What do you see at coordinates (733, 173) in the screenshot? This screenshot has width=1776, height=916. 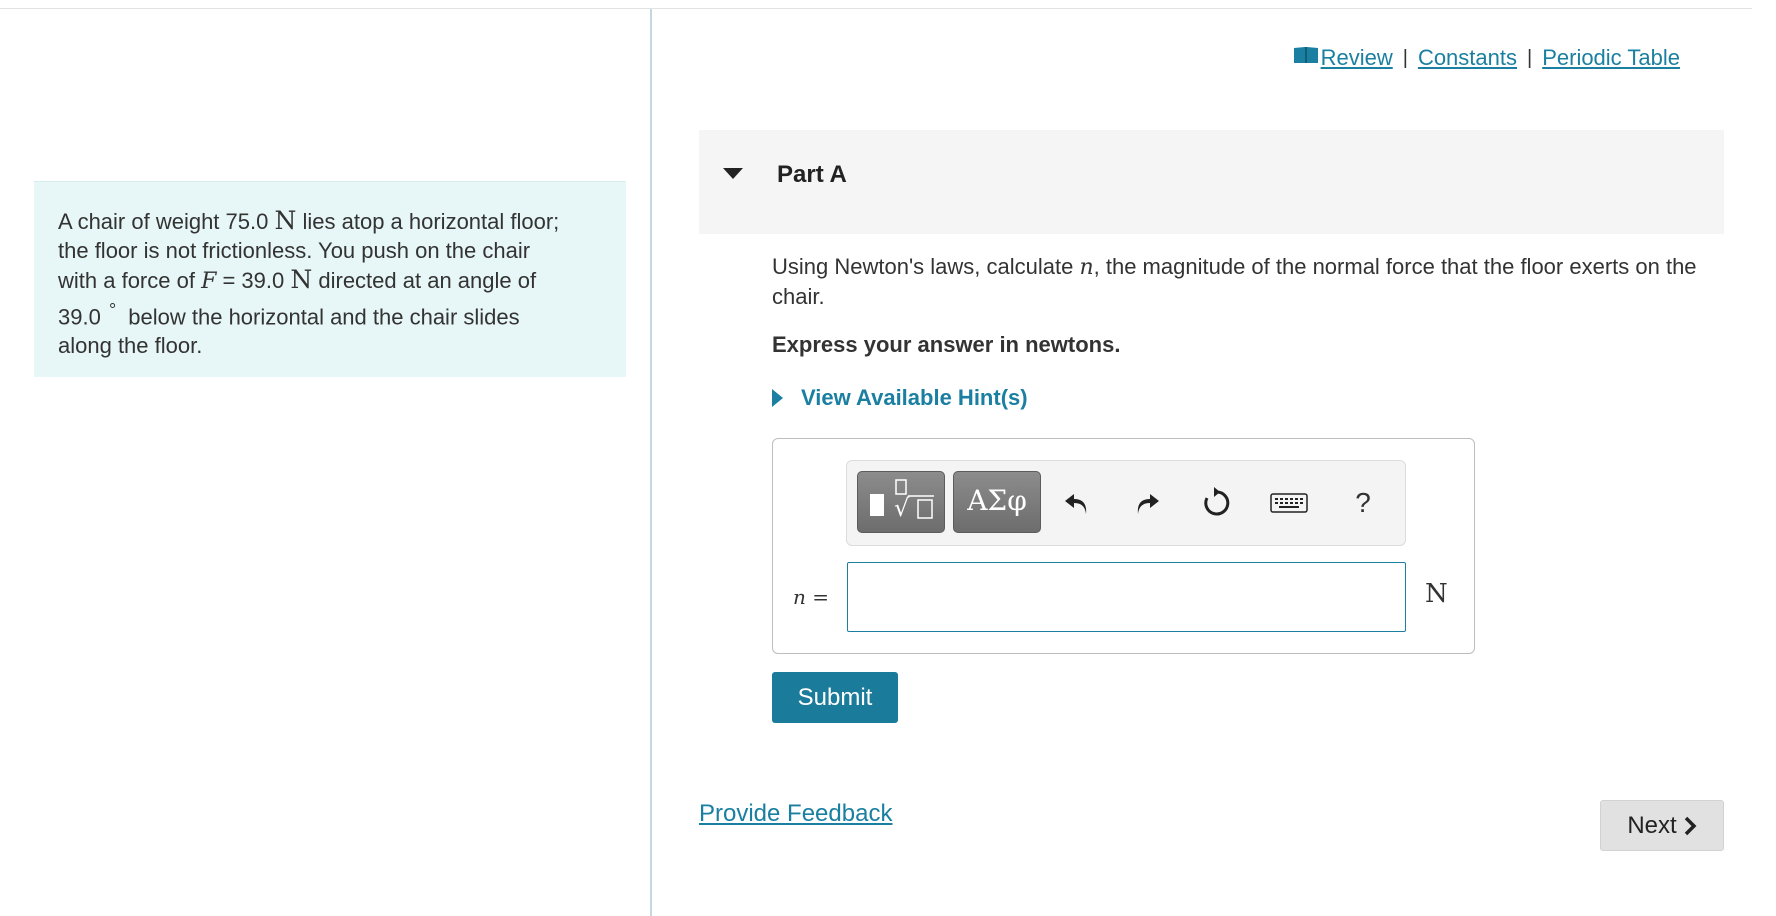 I see `collapse-caret-icon` at bounding box center [733, 173].